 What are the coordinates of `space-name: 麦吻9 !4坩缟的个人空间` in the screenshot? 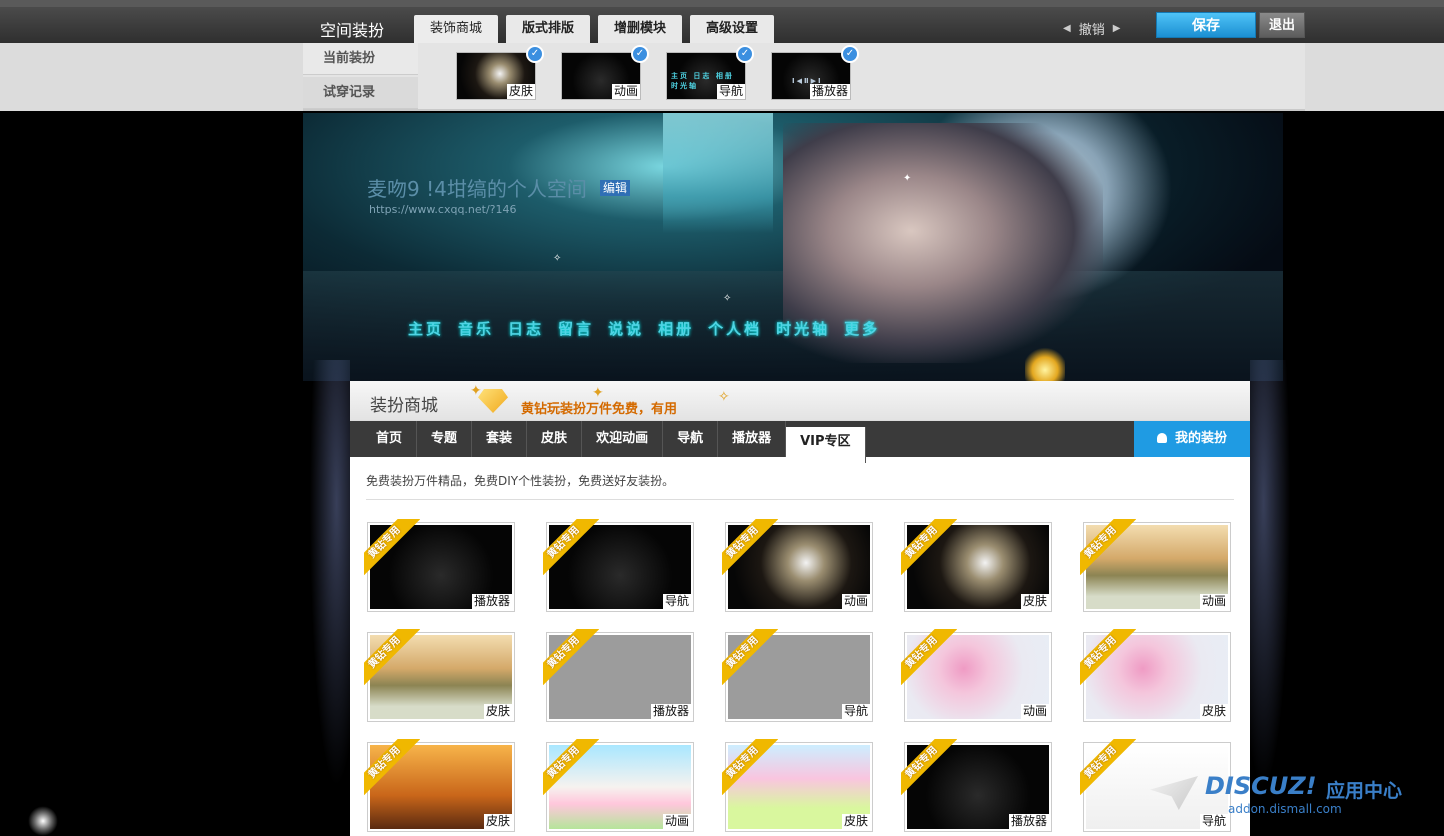 It's located at (477, 189).